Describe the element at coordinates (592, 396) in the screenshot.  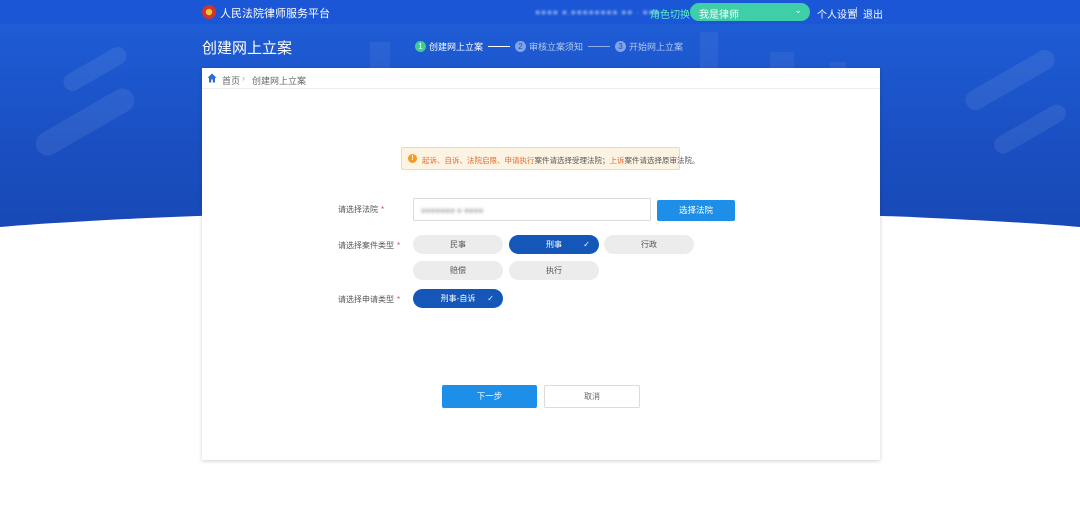
I see `cancel-button: 取消` at that location.